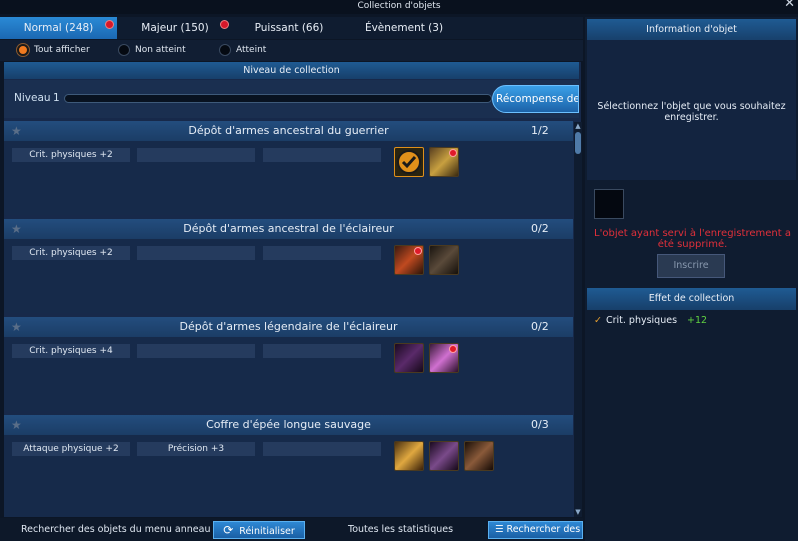 This screenshot has width=798, height=541. Describe the element at coordinates (444, 358) in the screenshot. I see `violet-sword-icon` at that location.